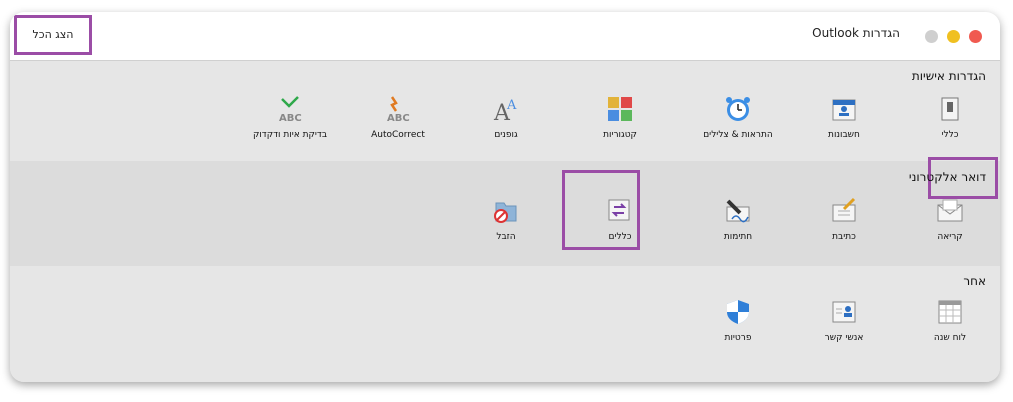 This screenshot has width=1013, height=402. I want to click on accounts-item: חשבונות, so click(844, 118).